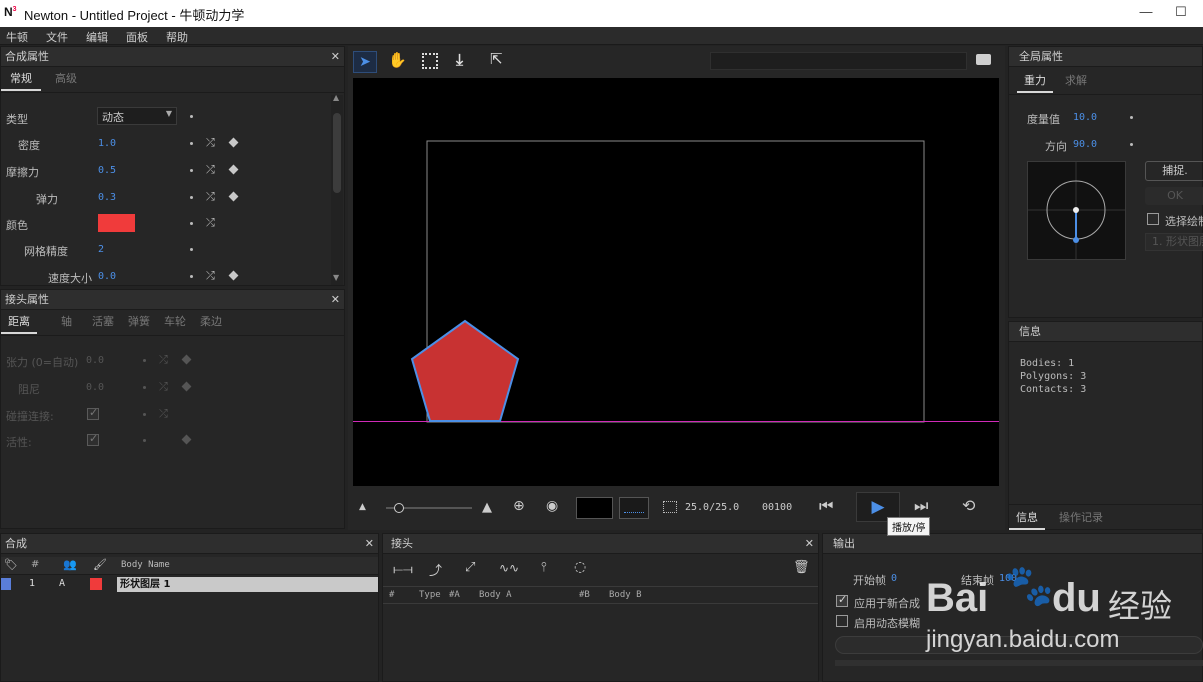  What do you see at coordinates (107, 143) in the screenshot?
I see `density-value: 1.0` at bounding box center [107, 143].